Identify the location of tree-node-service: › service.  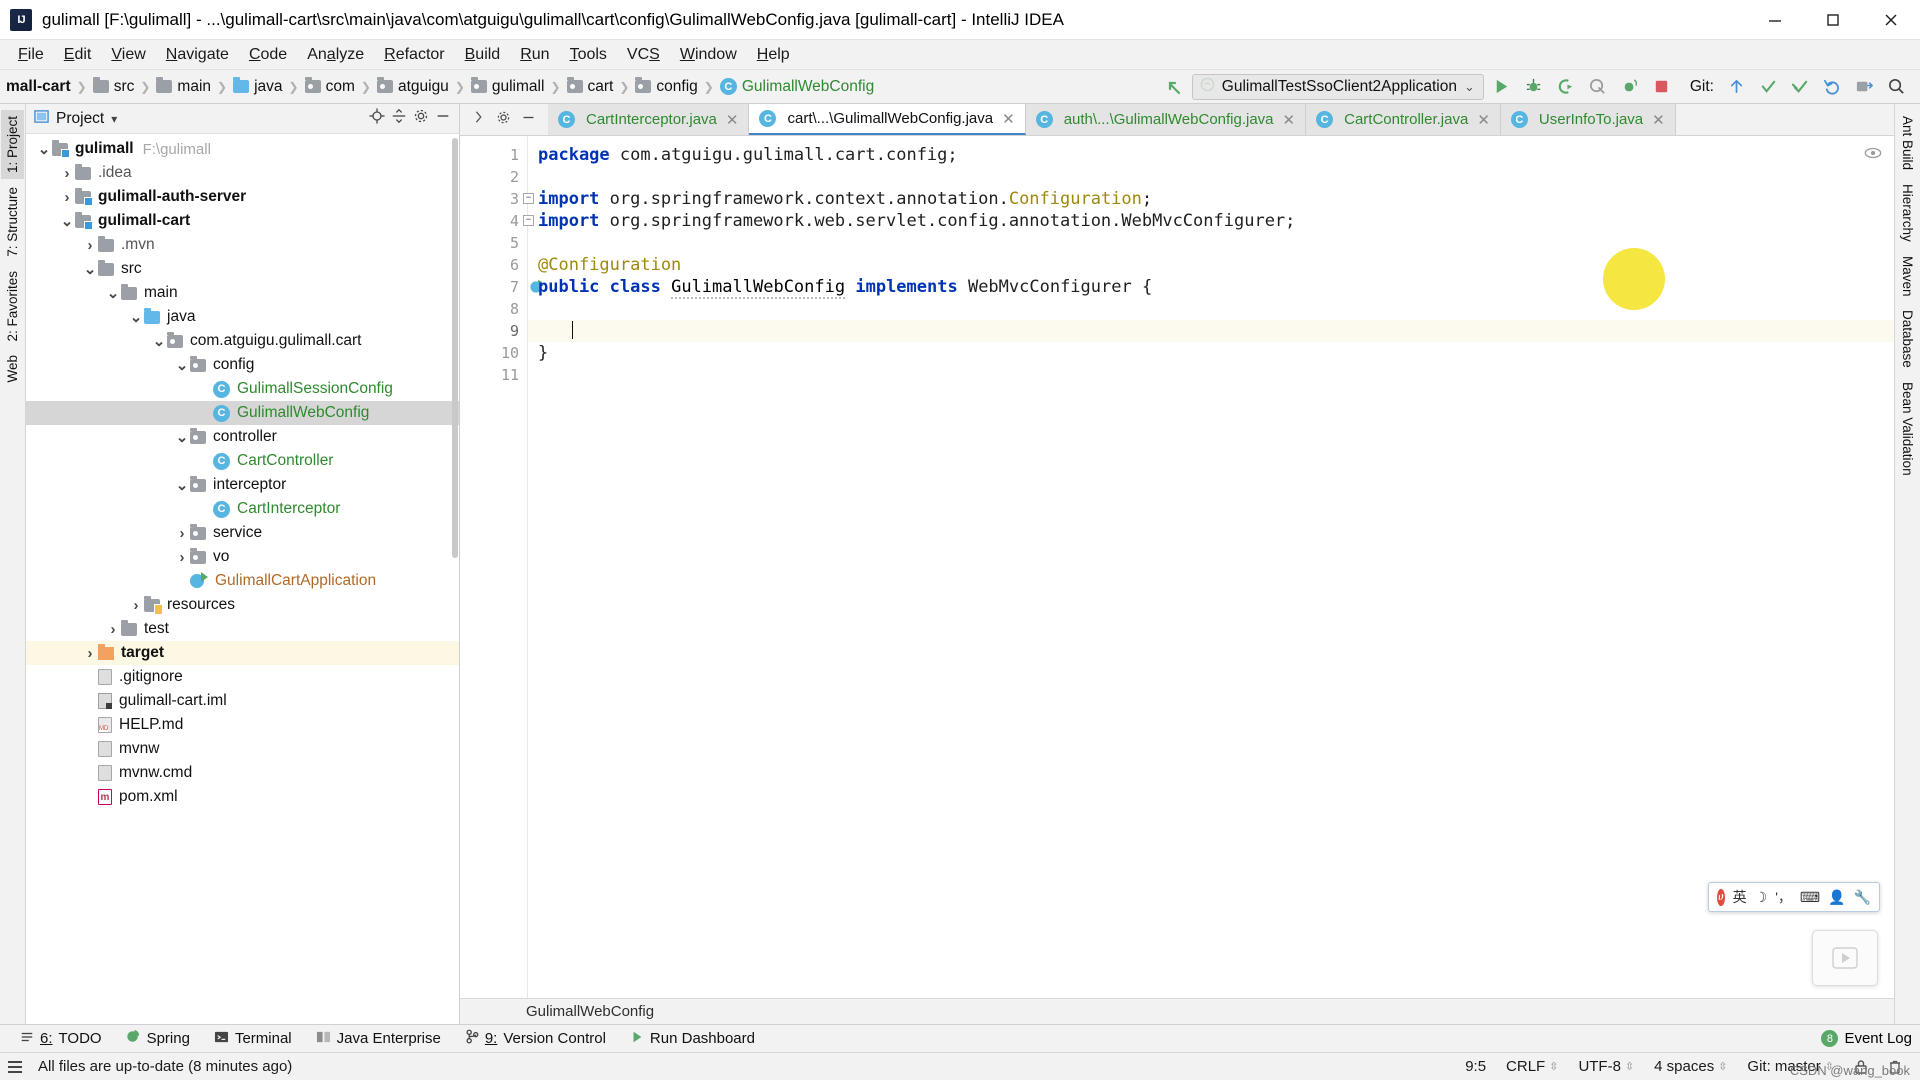
(242, 533).